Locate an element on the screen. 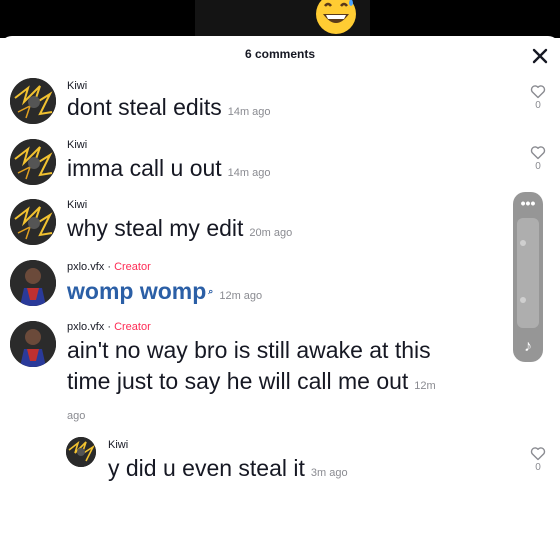 Image resolution: width=560 pixels, height=560 pixels. music-note-icon: ♪ is located at coordinates (528, 347).